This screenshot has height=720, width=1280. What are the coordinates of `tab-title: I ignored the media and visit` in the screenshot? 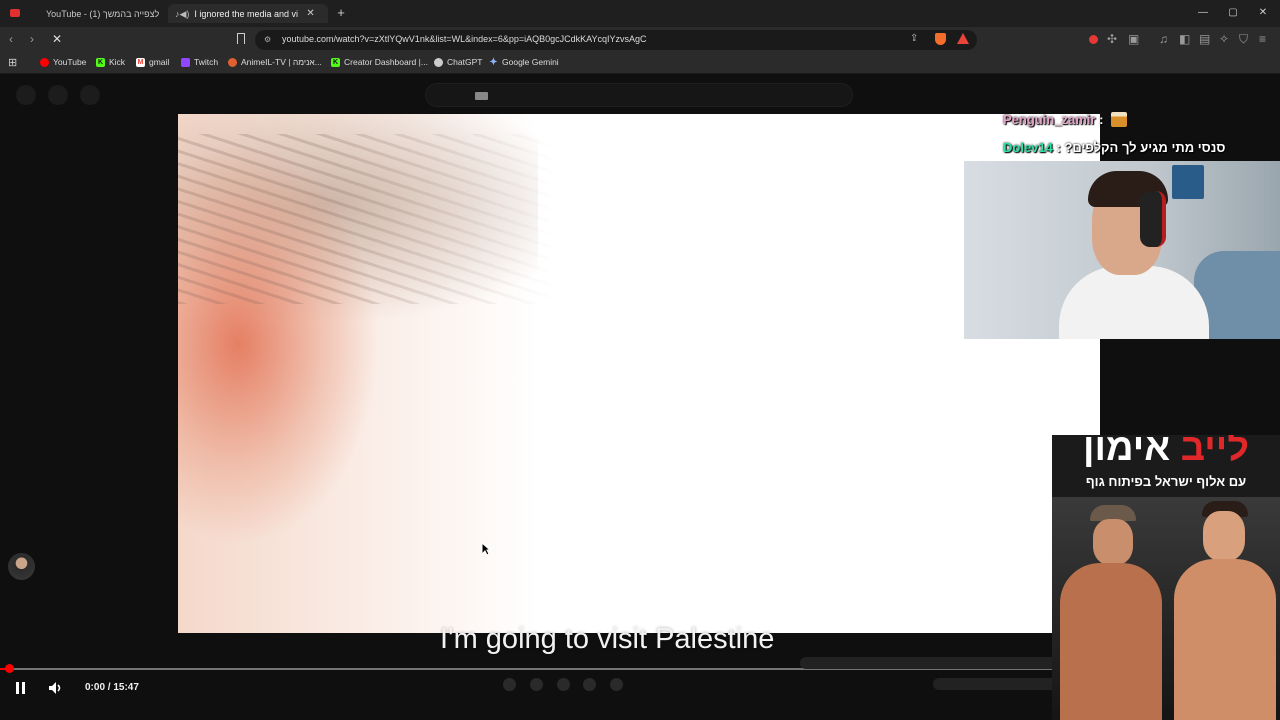 It's located at (246, 13).